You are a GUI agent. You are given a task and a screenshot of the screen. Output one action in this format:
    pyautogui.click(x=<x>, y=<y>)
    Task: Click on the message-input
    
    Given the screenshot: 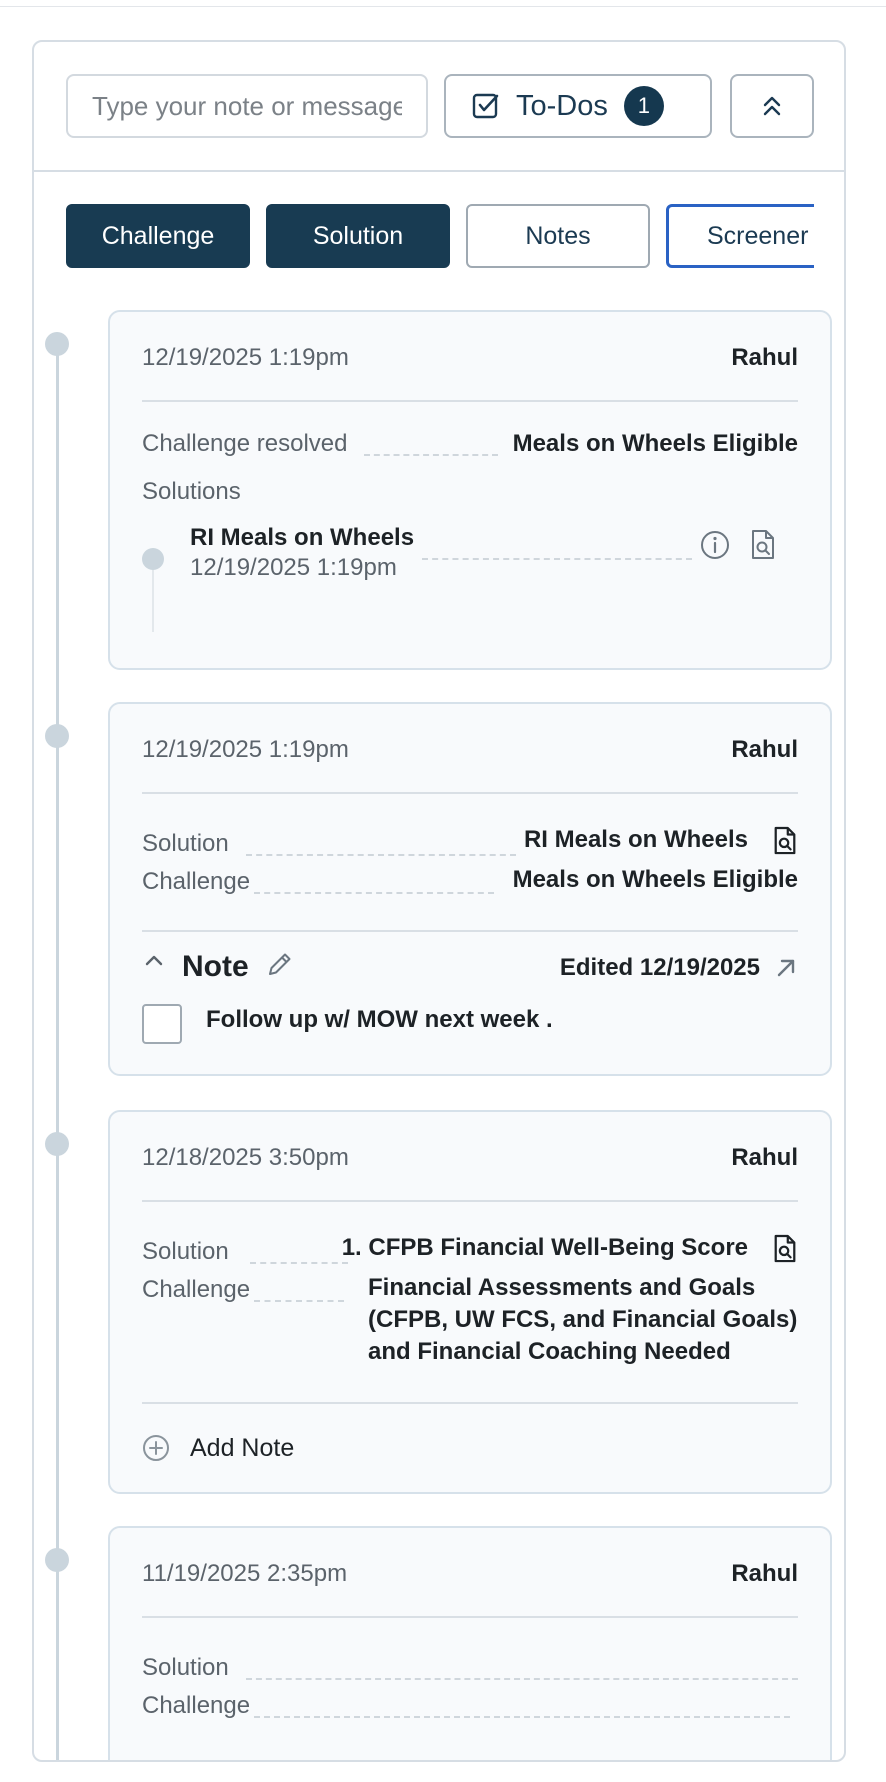 What is the action you would take?
    pyautogui.click(x=247, y=106)
    